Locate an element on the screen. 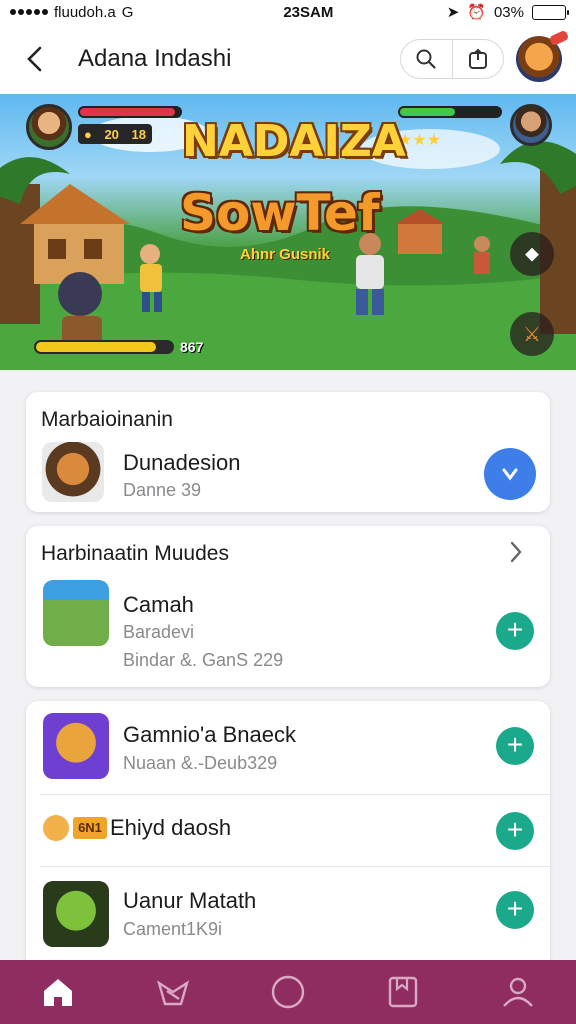  xp-bar is located at coordinates (104, 347).